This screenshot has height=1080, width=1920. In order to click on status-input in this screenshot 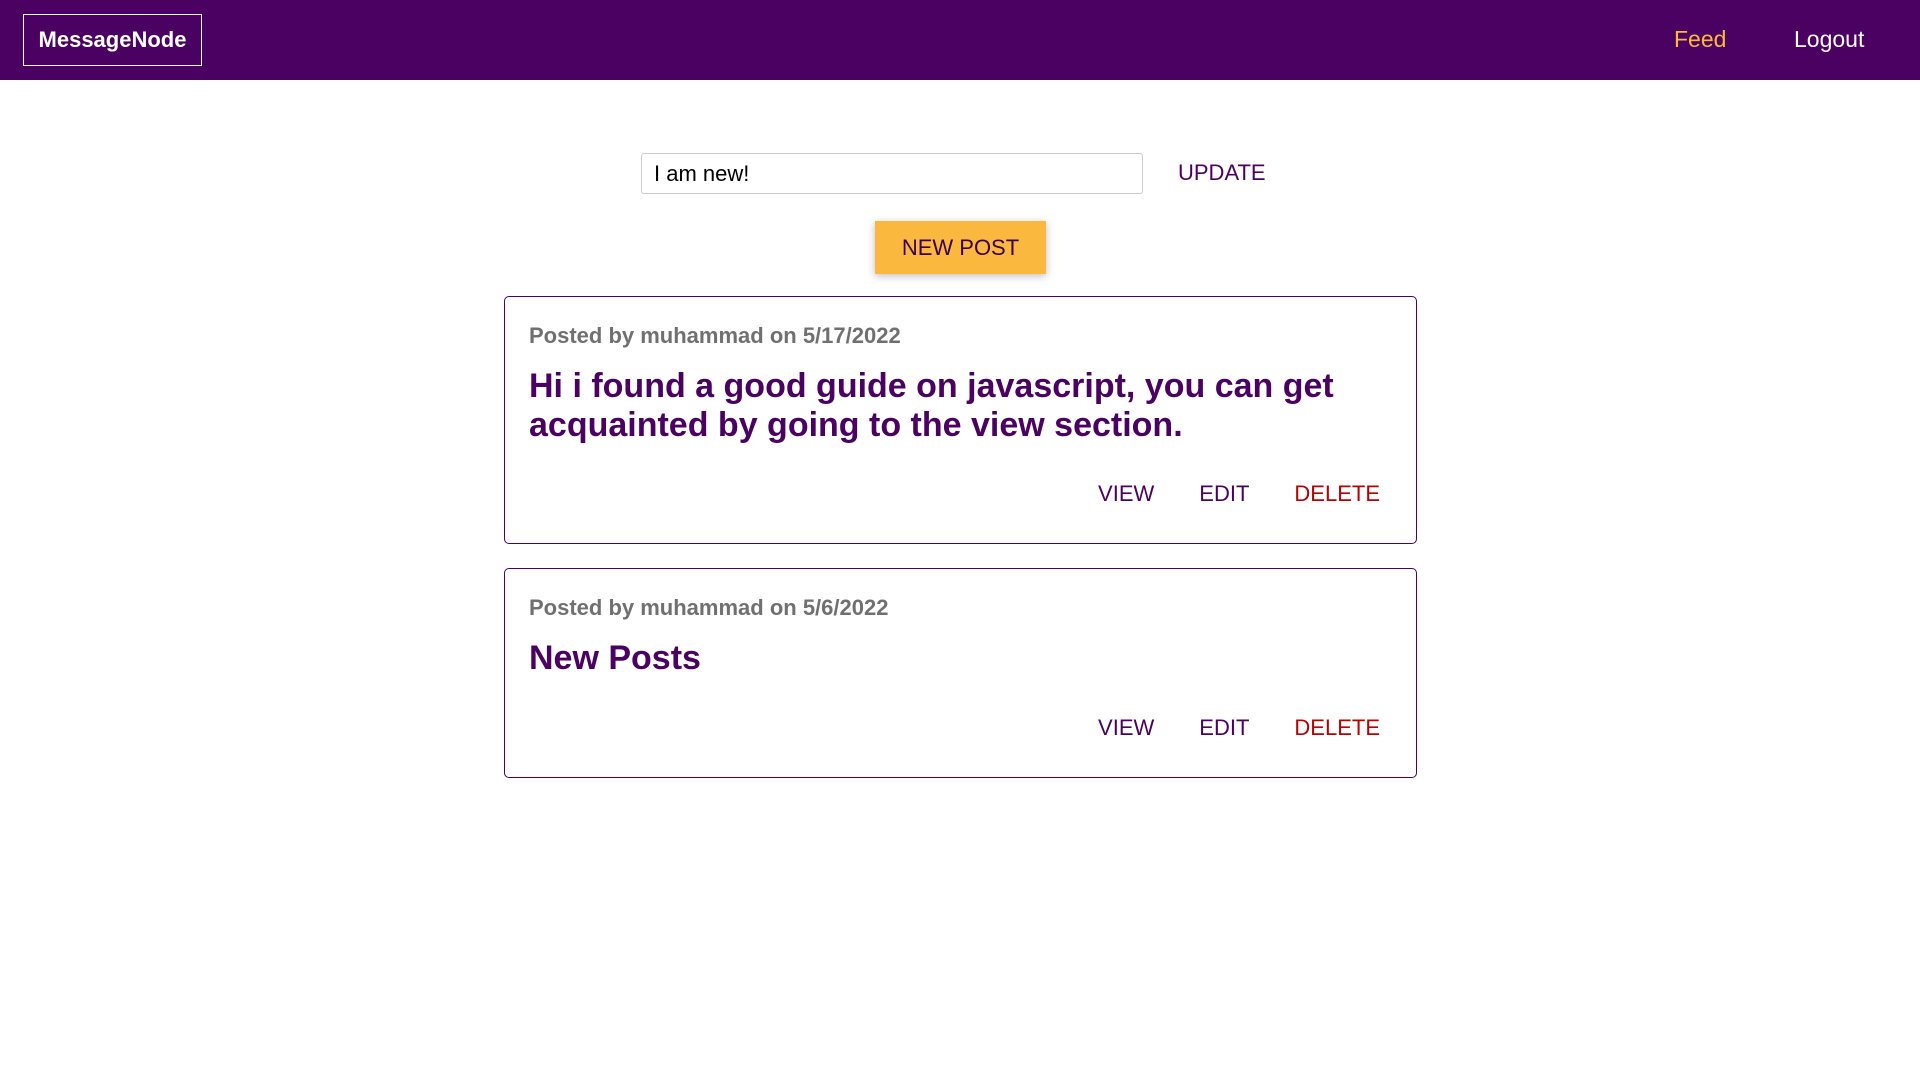, I will do `click(892, 173)`.